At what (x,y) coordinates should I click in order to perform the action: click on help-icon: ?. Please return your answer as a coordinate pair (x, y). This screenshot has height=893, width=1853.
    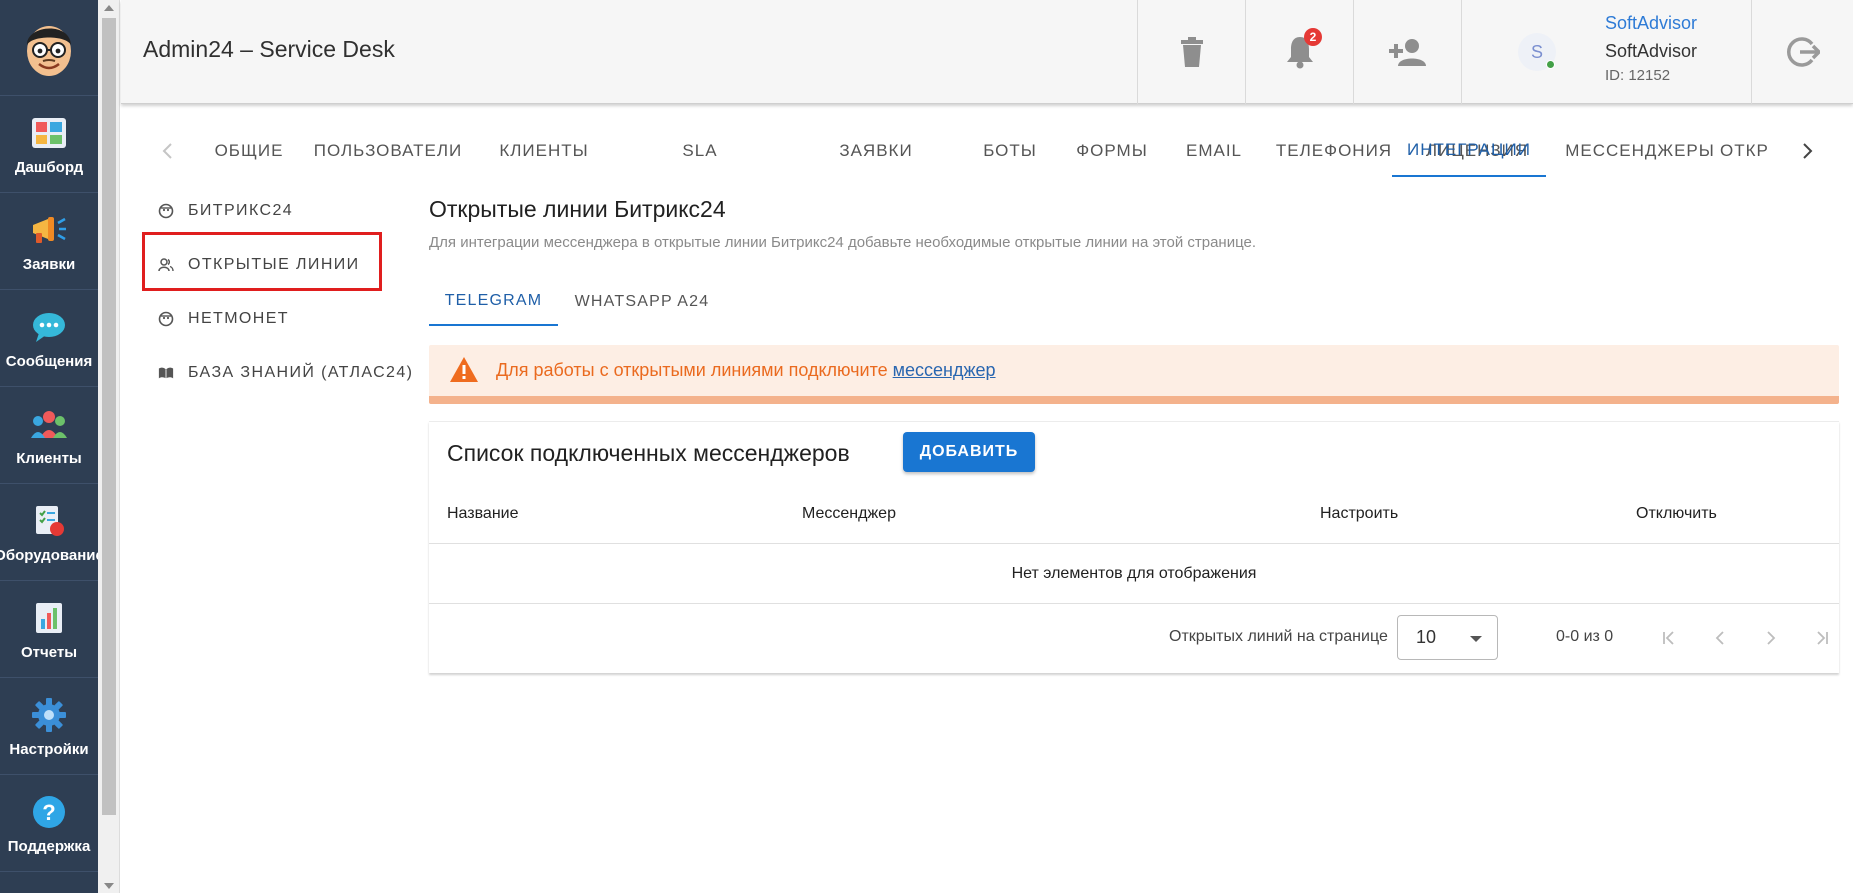
    Looking at the image, I should click on (49, 812).